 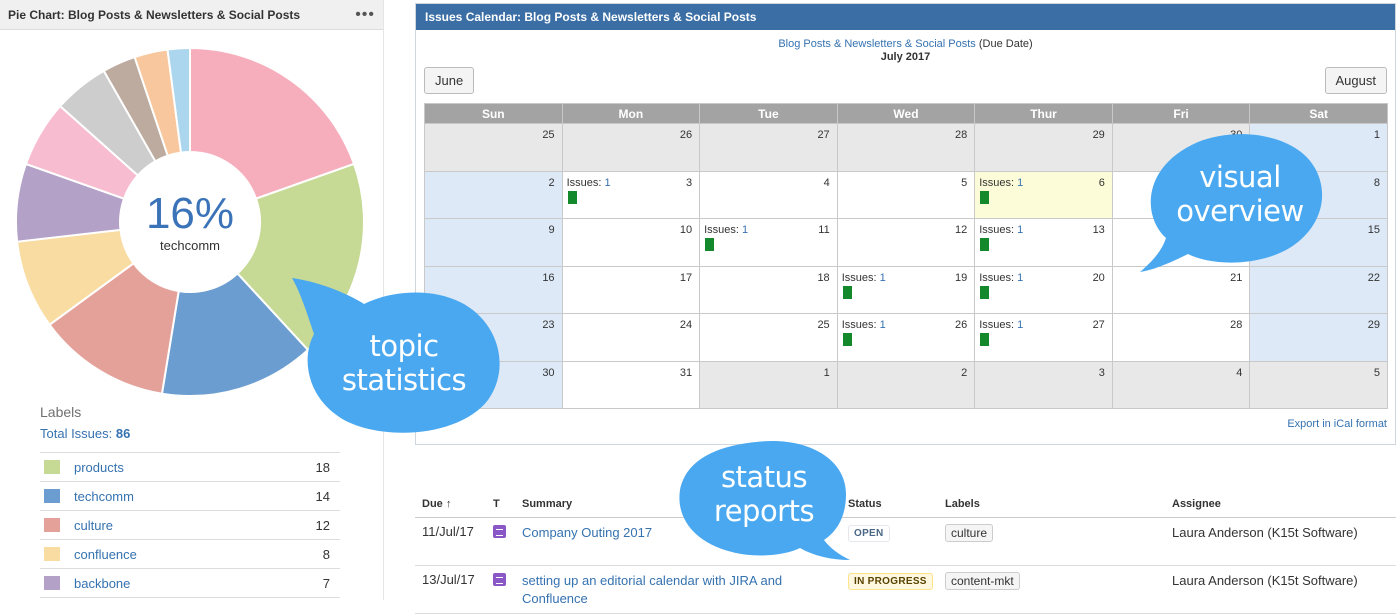 I want to click on legend-row-confluence: confluence 8, so click(x=190, y=554).